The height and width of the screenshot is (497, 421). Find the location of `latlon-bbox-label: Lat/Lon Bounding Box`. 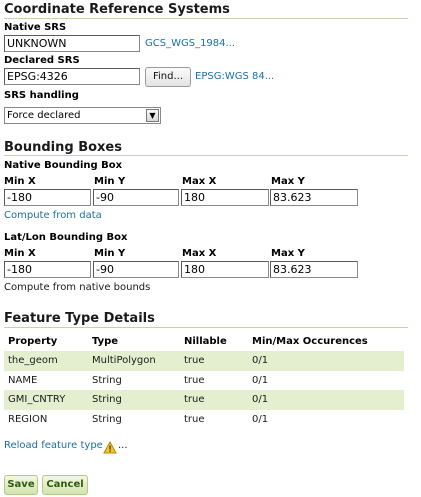

latlon-bbox-label: Lat/Lon Bounding Box is located at coordinates (66, 237).